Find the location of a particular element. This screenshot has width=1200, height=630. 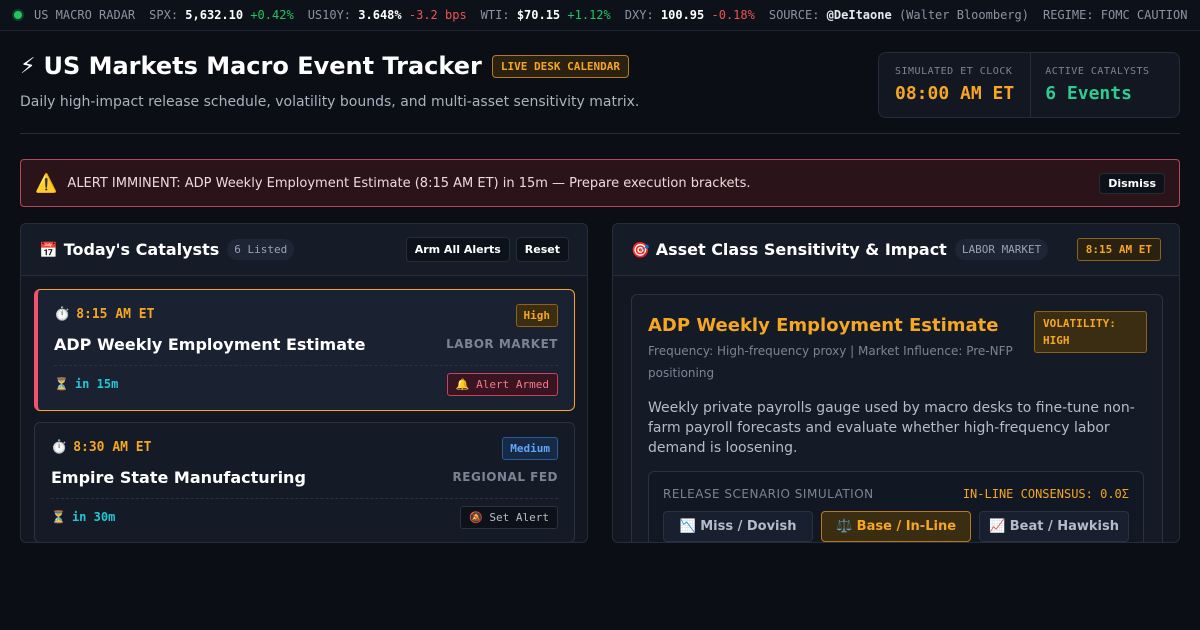

sensitivity-title: Asset Class Sensitivity & Impact is located at coordinates (801, 249).